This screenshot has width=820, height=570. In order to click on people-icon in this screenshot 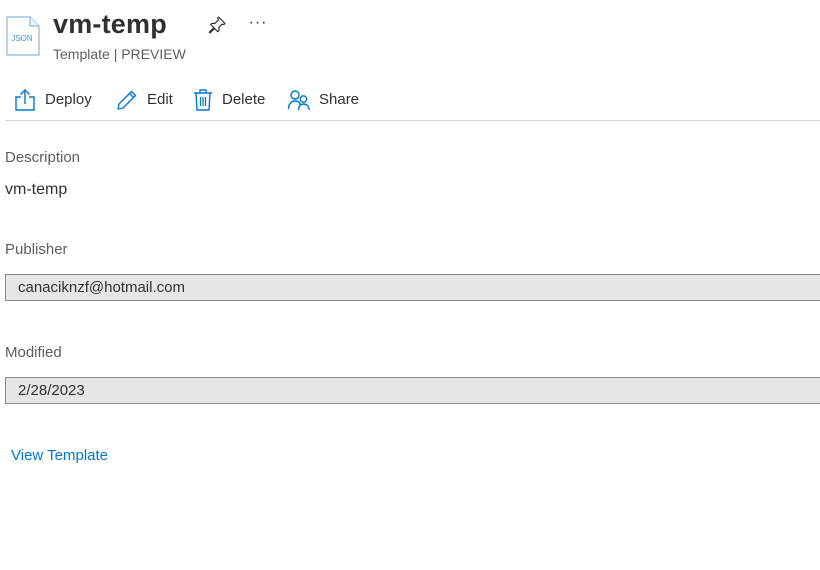, I will do `click(298, 100)`.